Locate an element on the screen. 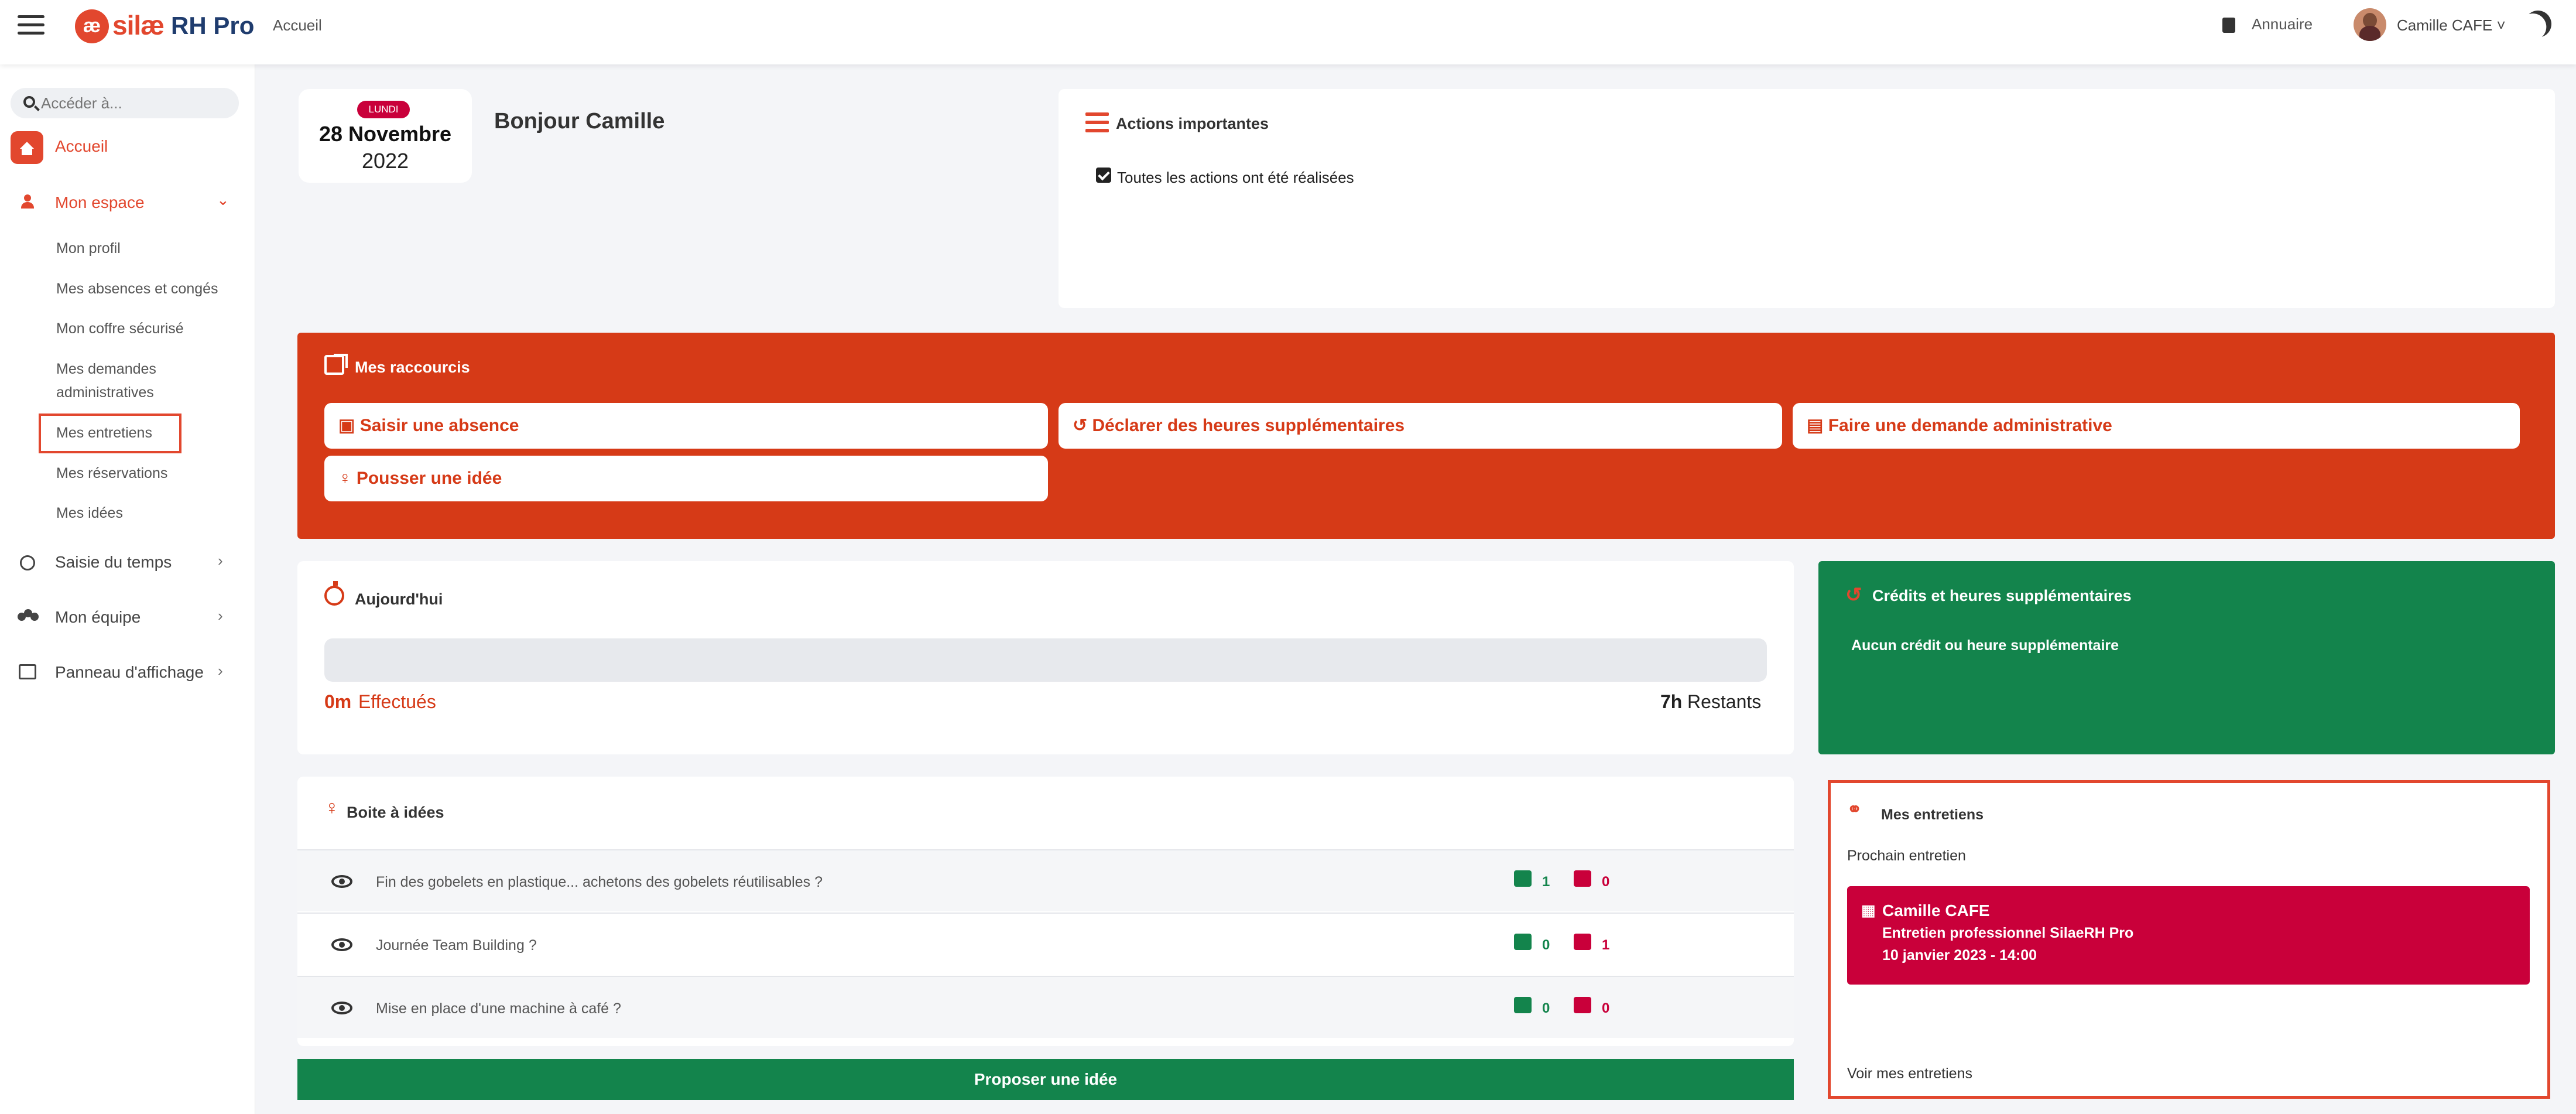  handshake-icon: ⚭ is located at coordinates (1854, 810).